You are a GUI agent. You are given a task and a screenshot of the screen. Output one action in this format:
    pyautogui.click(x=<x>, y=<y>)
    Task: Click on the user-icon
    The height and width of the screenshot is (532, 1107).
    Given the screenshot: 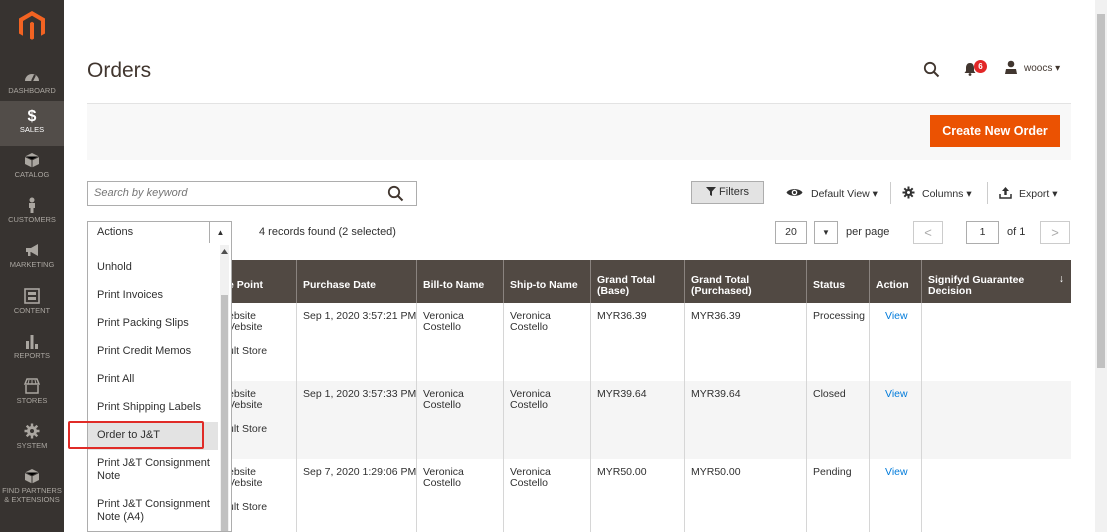 What is the action you would take?
    pyautogui.click(x=1011, y=67)
    